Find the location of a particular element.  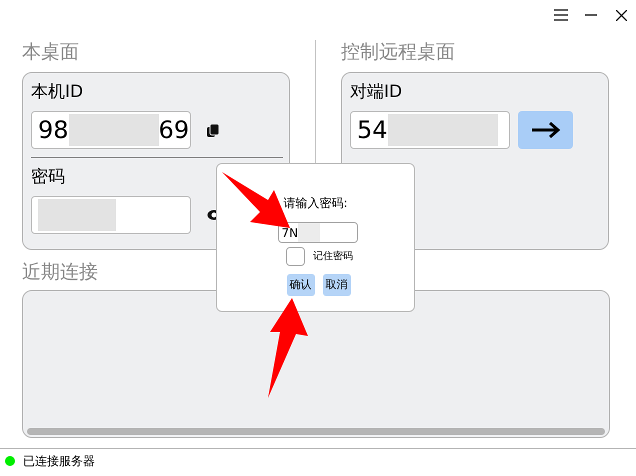

connect-button is located at coordinates (545, 130).